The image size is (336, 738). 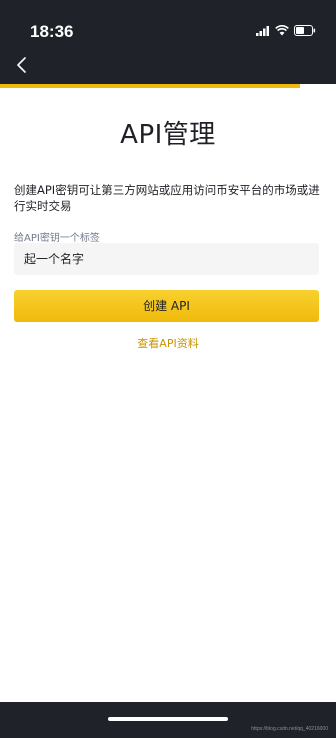 I want to click on home-indicator, so click(x=168, y=719).